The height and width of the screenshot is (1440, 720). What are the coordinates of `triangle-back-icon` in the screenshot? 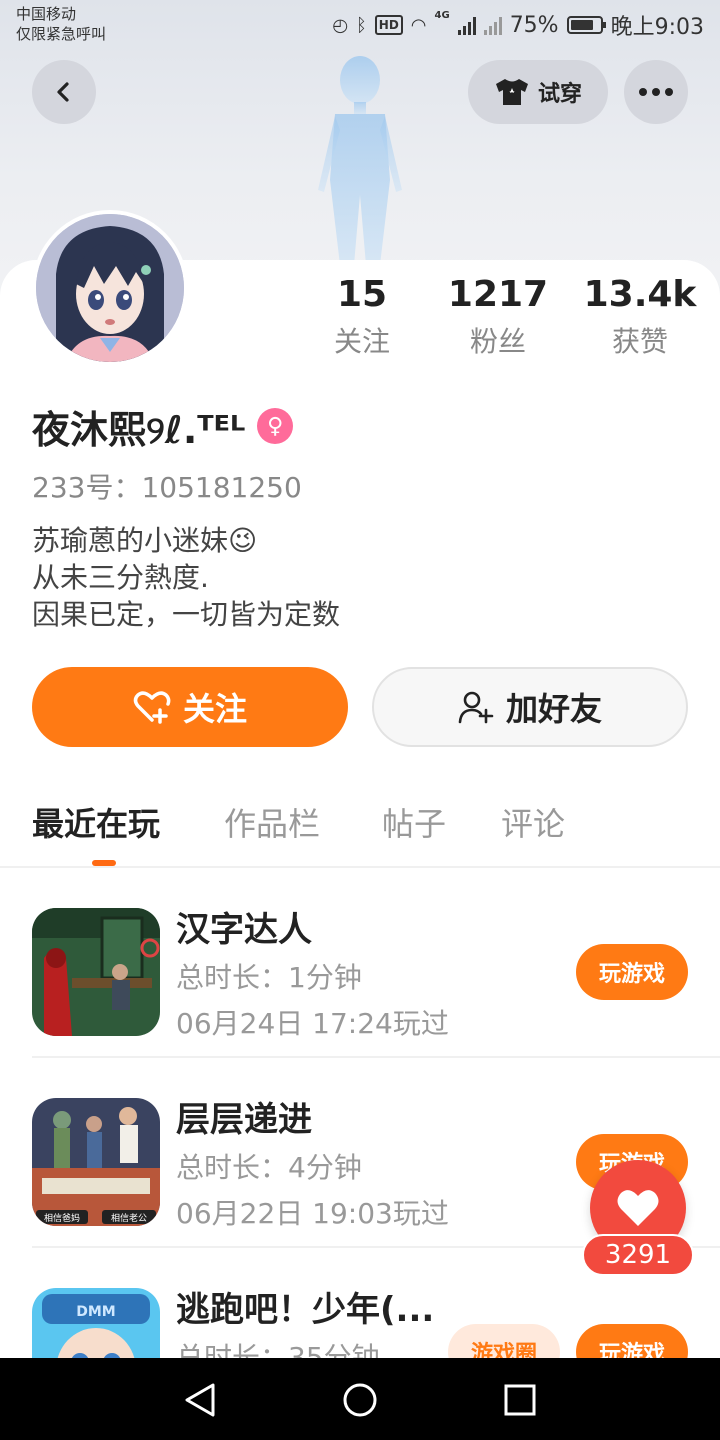 It's located at (200, 1400).